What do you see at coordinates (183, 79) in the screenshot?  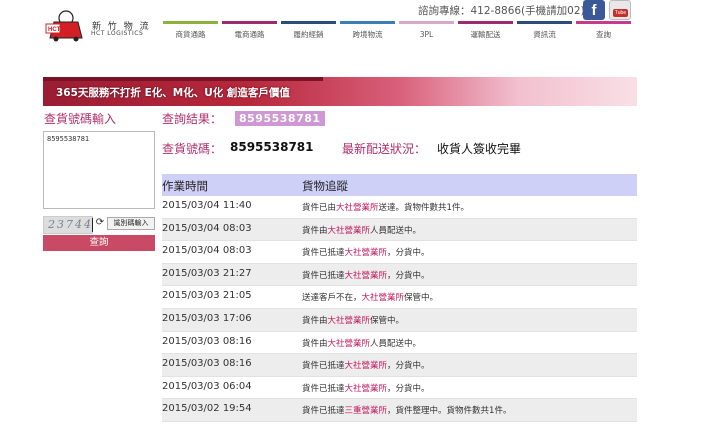 I see `banner-accent-bar` at bounding box center [183, 79].